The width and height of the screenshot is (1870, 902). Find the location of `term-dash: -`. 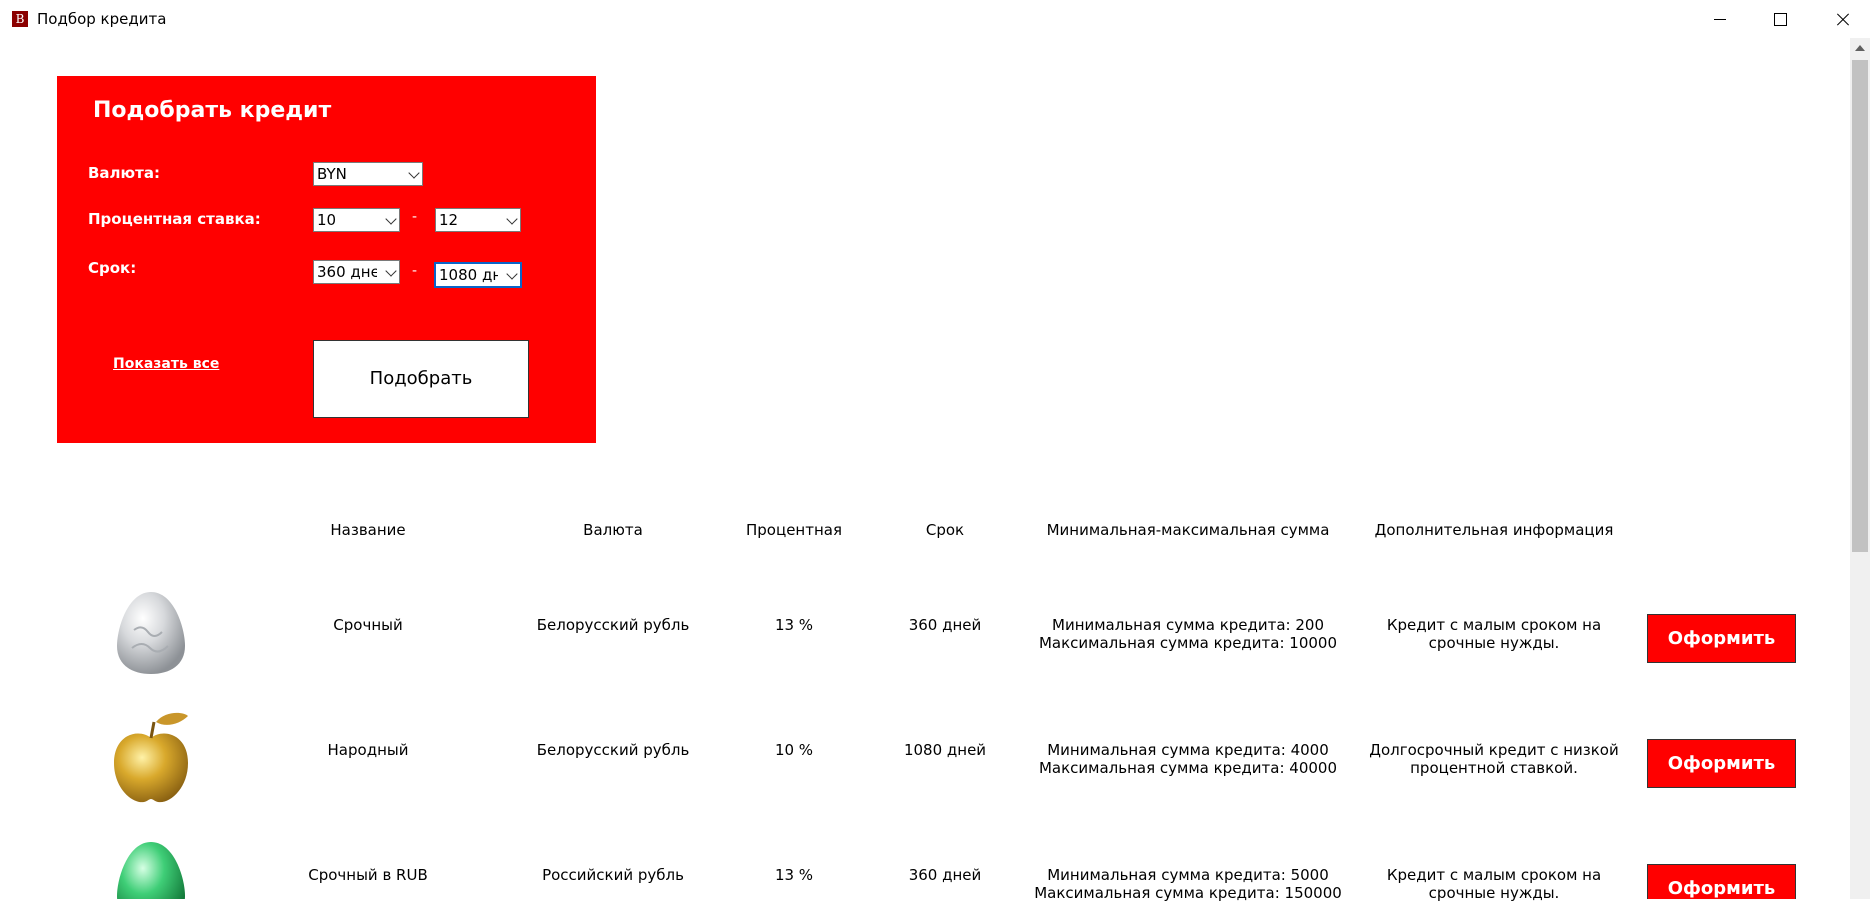

term-dash: - is located at coordinates (415, 271).